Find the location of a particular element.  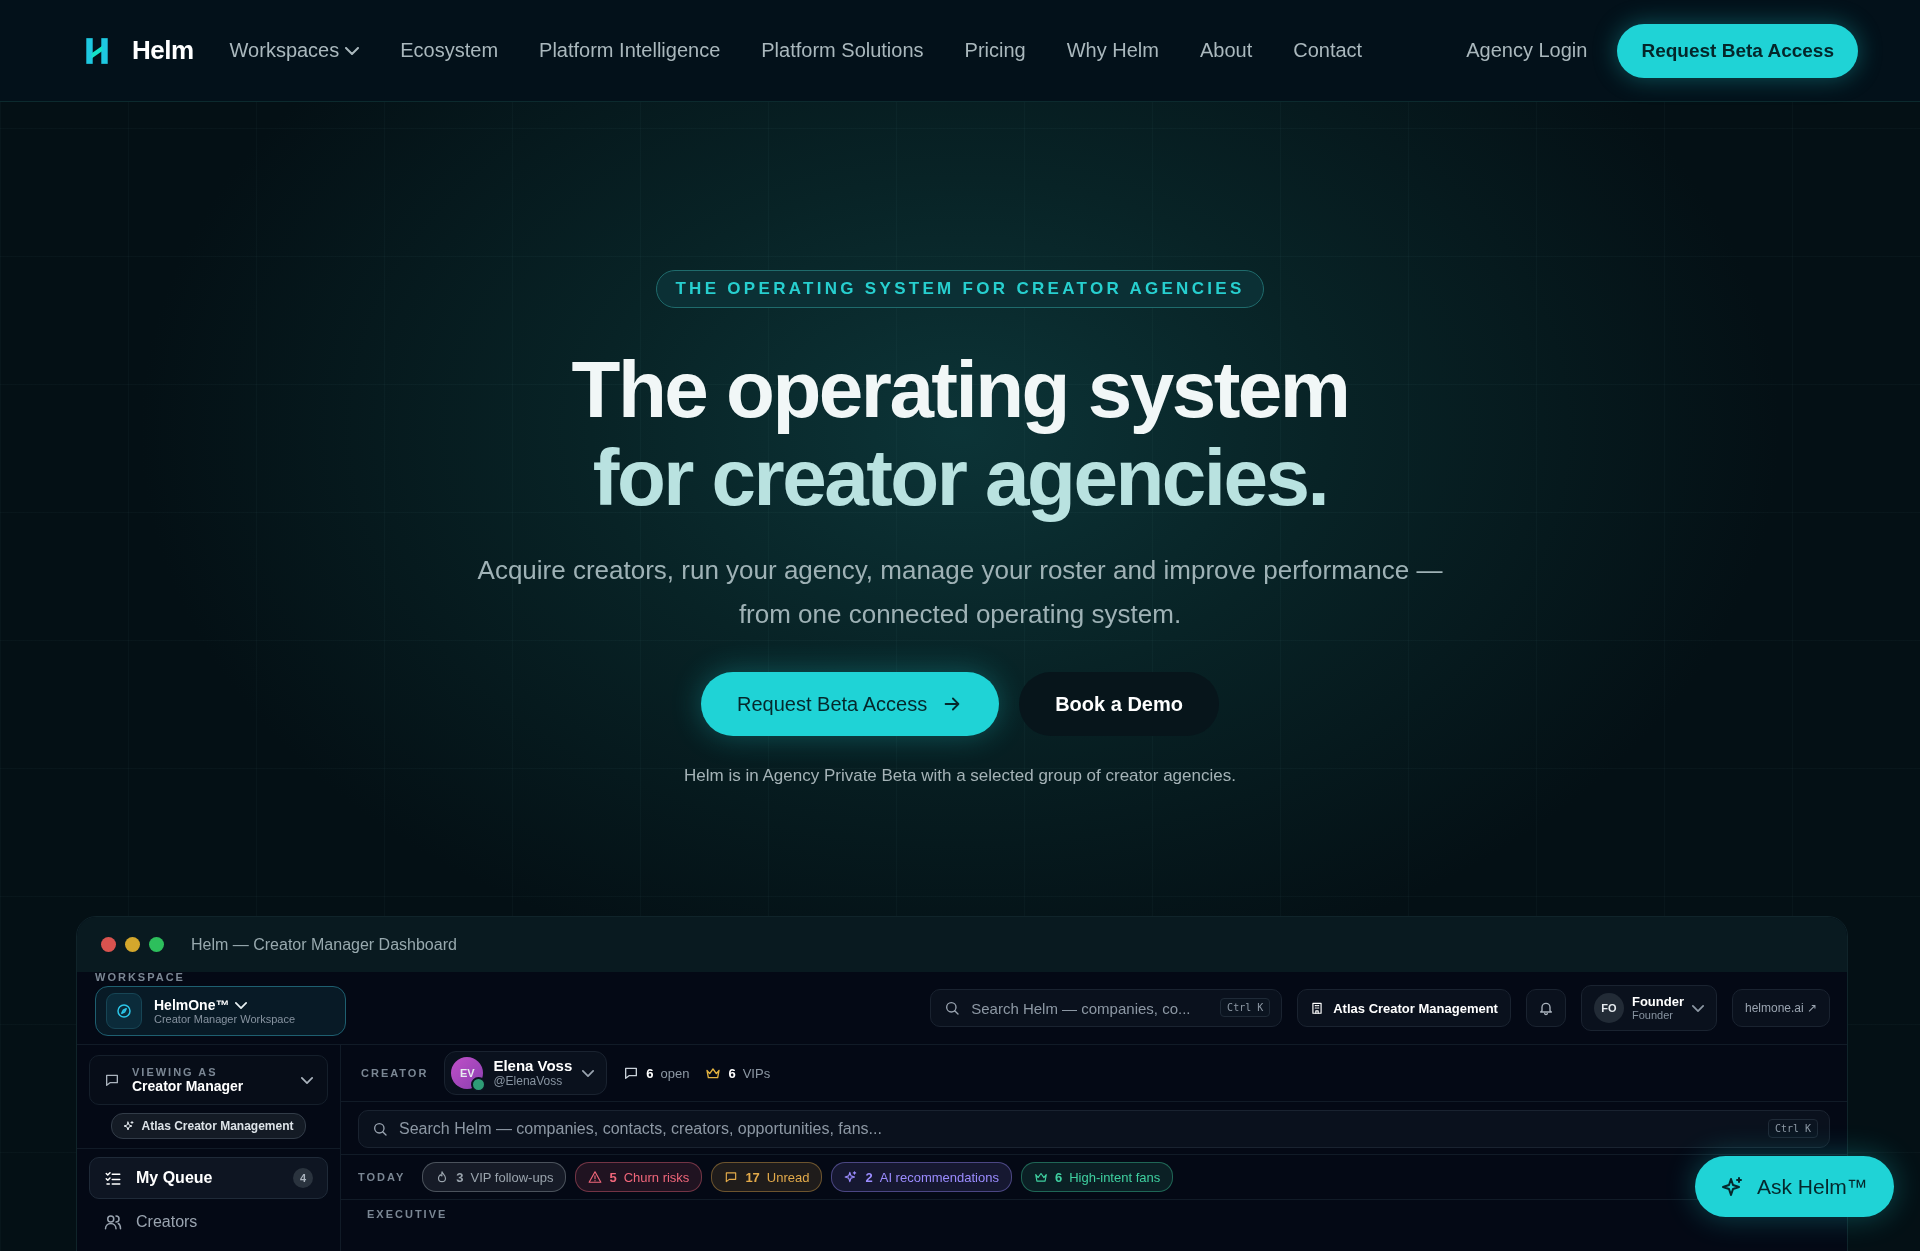

section-label: CREATOR is located at coordinates (395, 1073).